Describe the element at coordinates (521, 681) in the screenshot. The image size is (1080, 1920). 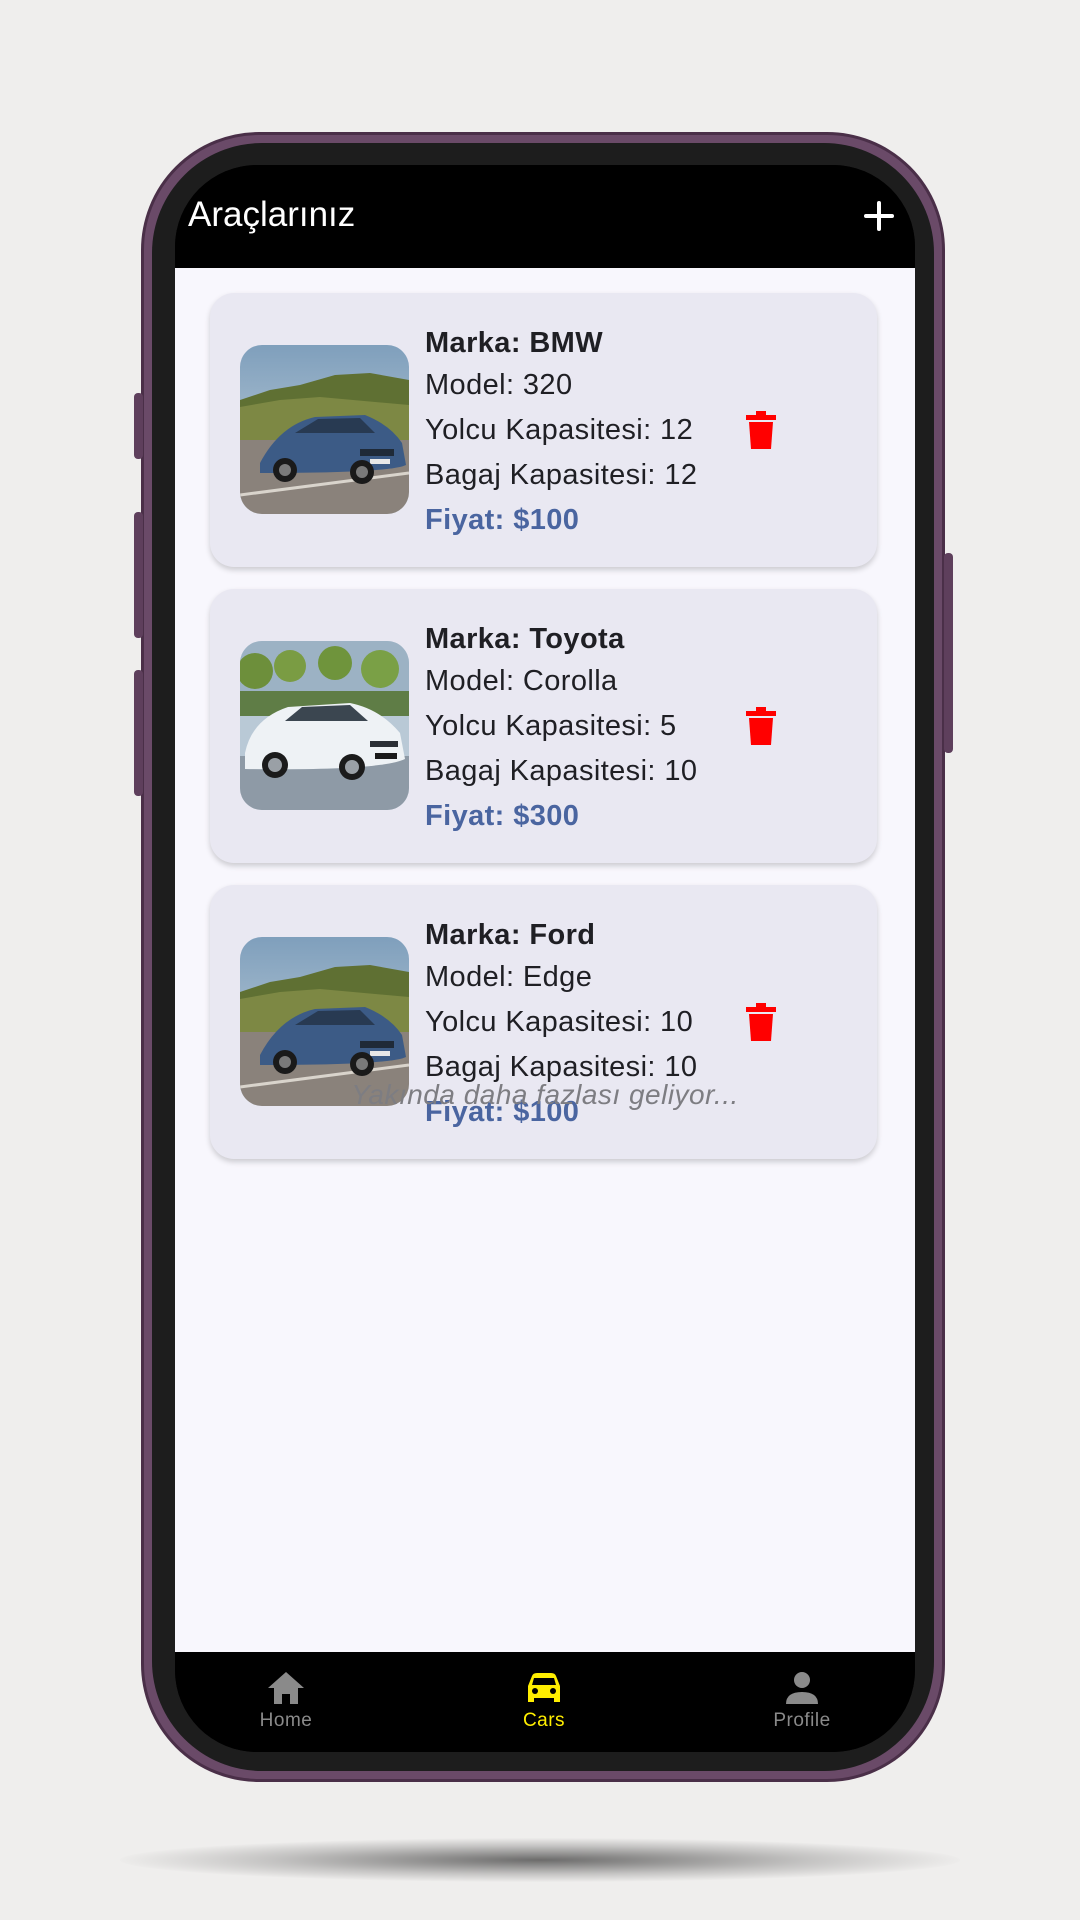
I see `car-model: Model: Corolla` at that location.